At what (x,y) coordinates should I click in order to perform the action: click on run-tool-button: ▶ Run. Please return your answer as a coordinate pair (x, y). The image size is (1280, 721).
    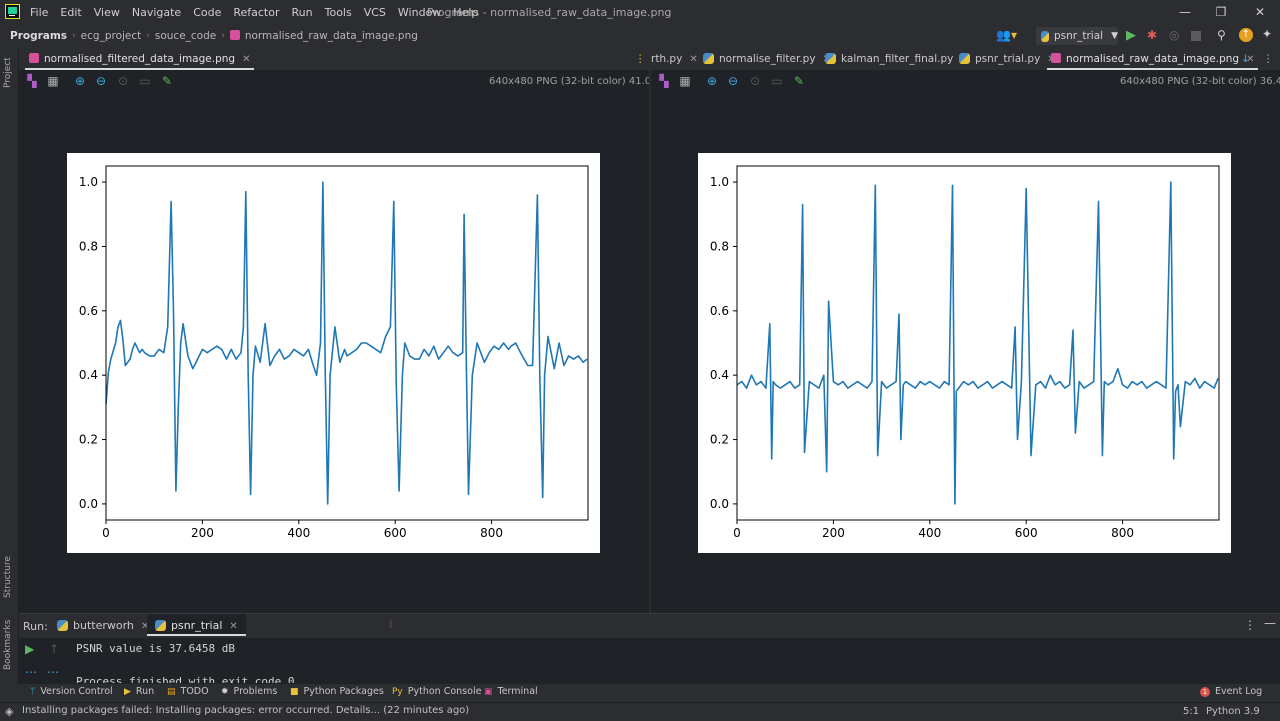
    Looking at the image, I should click on (139, 691).